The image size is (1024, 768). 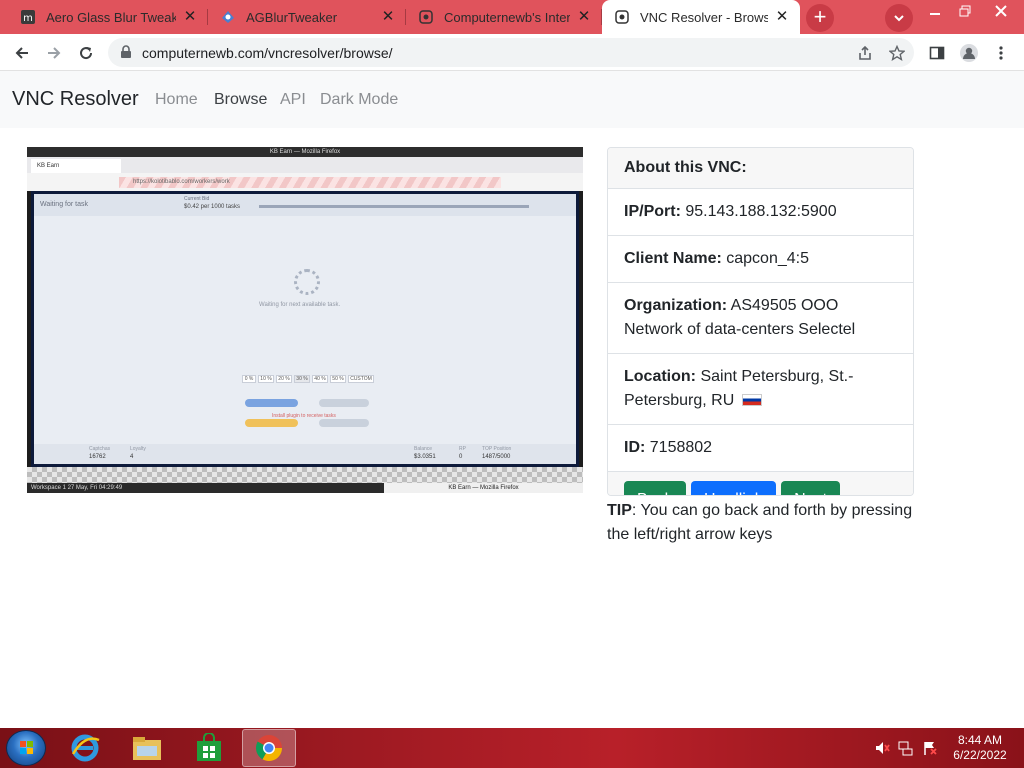 What do you see at coordinates (267, 53) in the screenshot?
I see `url-text: computernewb.com/vncresolver/browse/` at bounding box center [267, 53].